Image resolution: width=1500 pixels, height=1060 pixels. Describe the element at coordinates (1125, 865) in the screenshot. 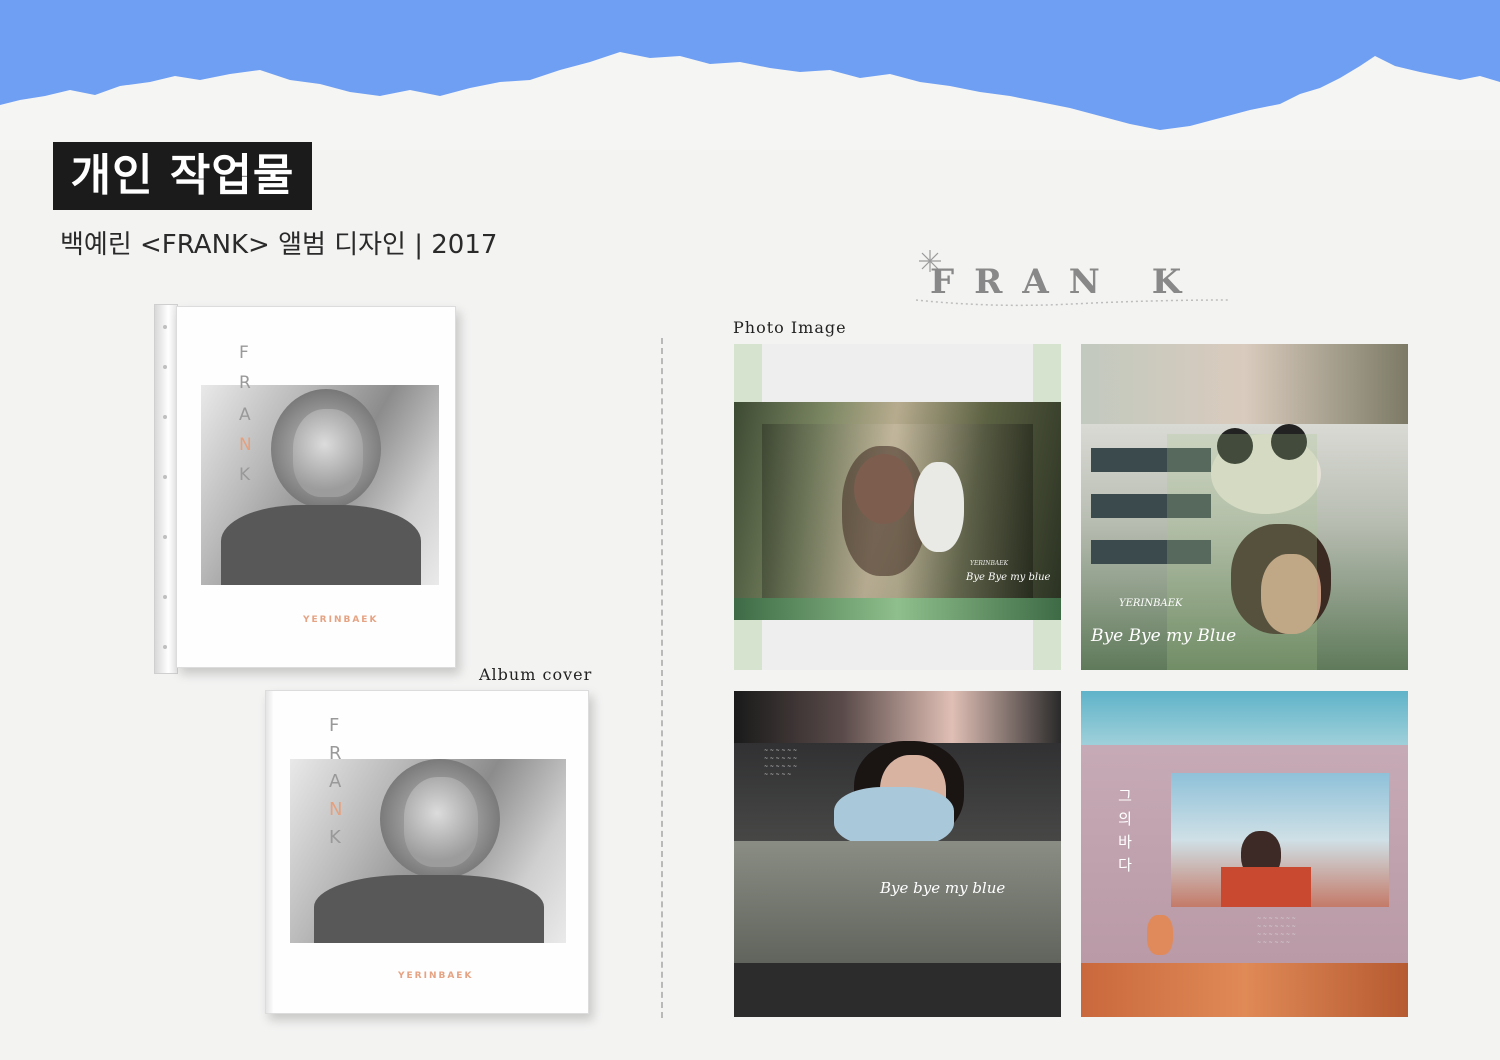

I see `vertical-title-char: 다` at that location.